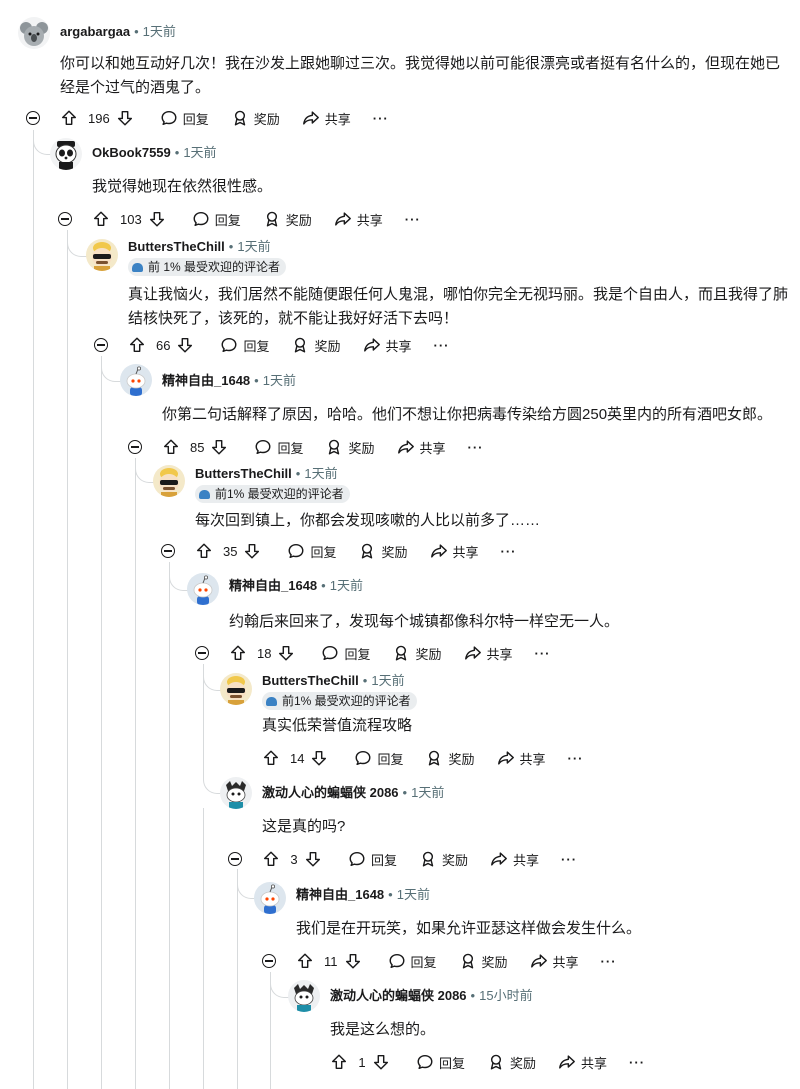  Describe the element at coordinates (131, 152) in the screenshot. I see `username: OkBook7559` at that location.